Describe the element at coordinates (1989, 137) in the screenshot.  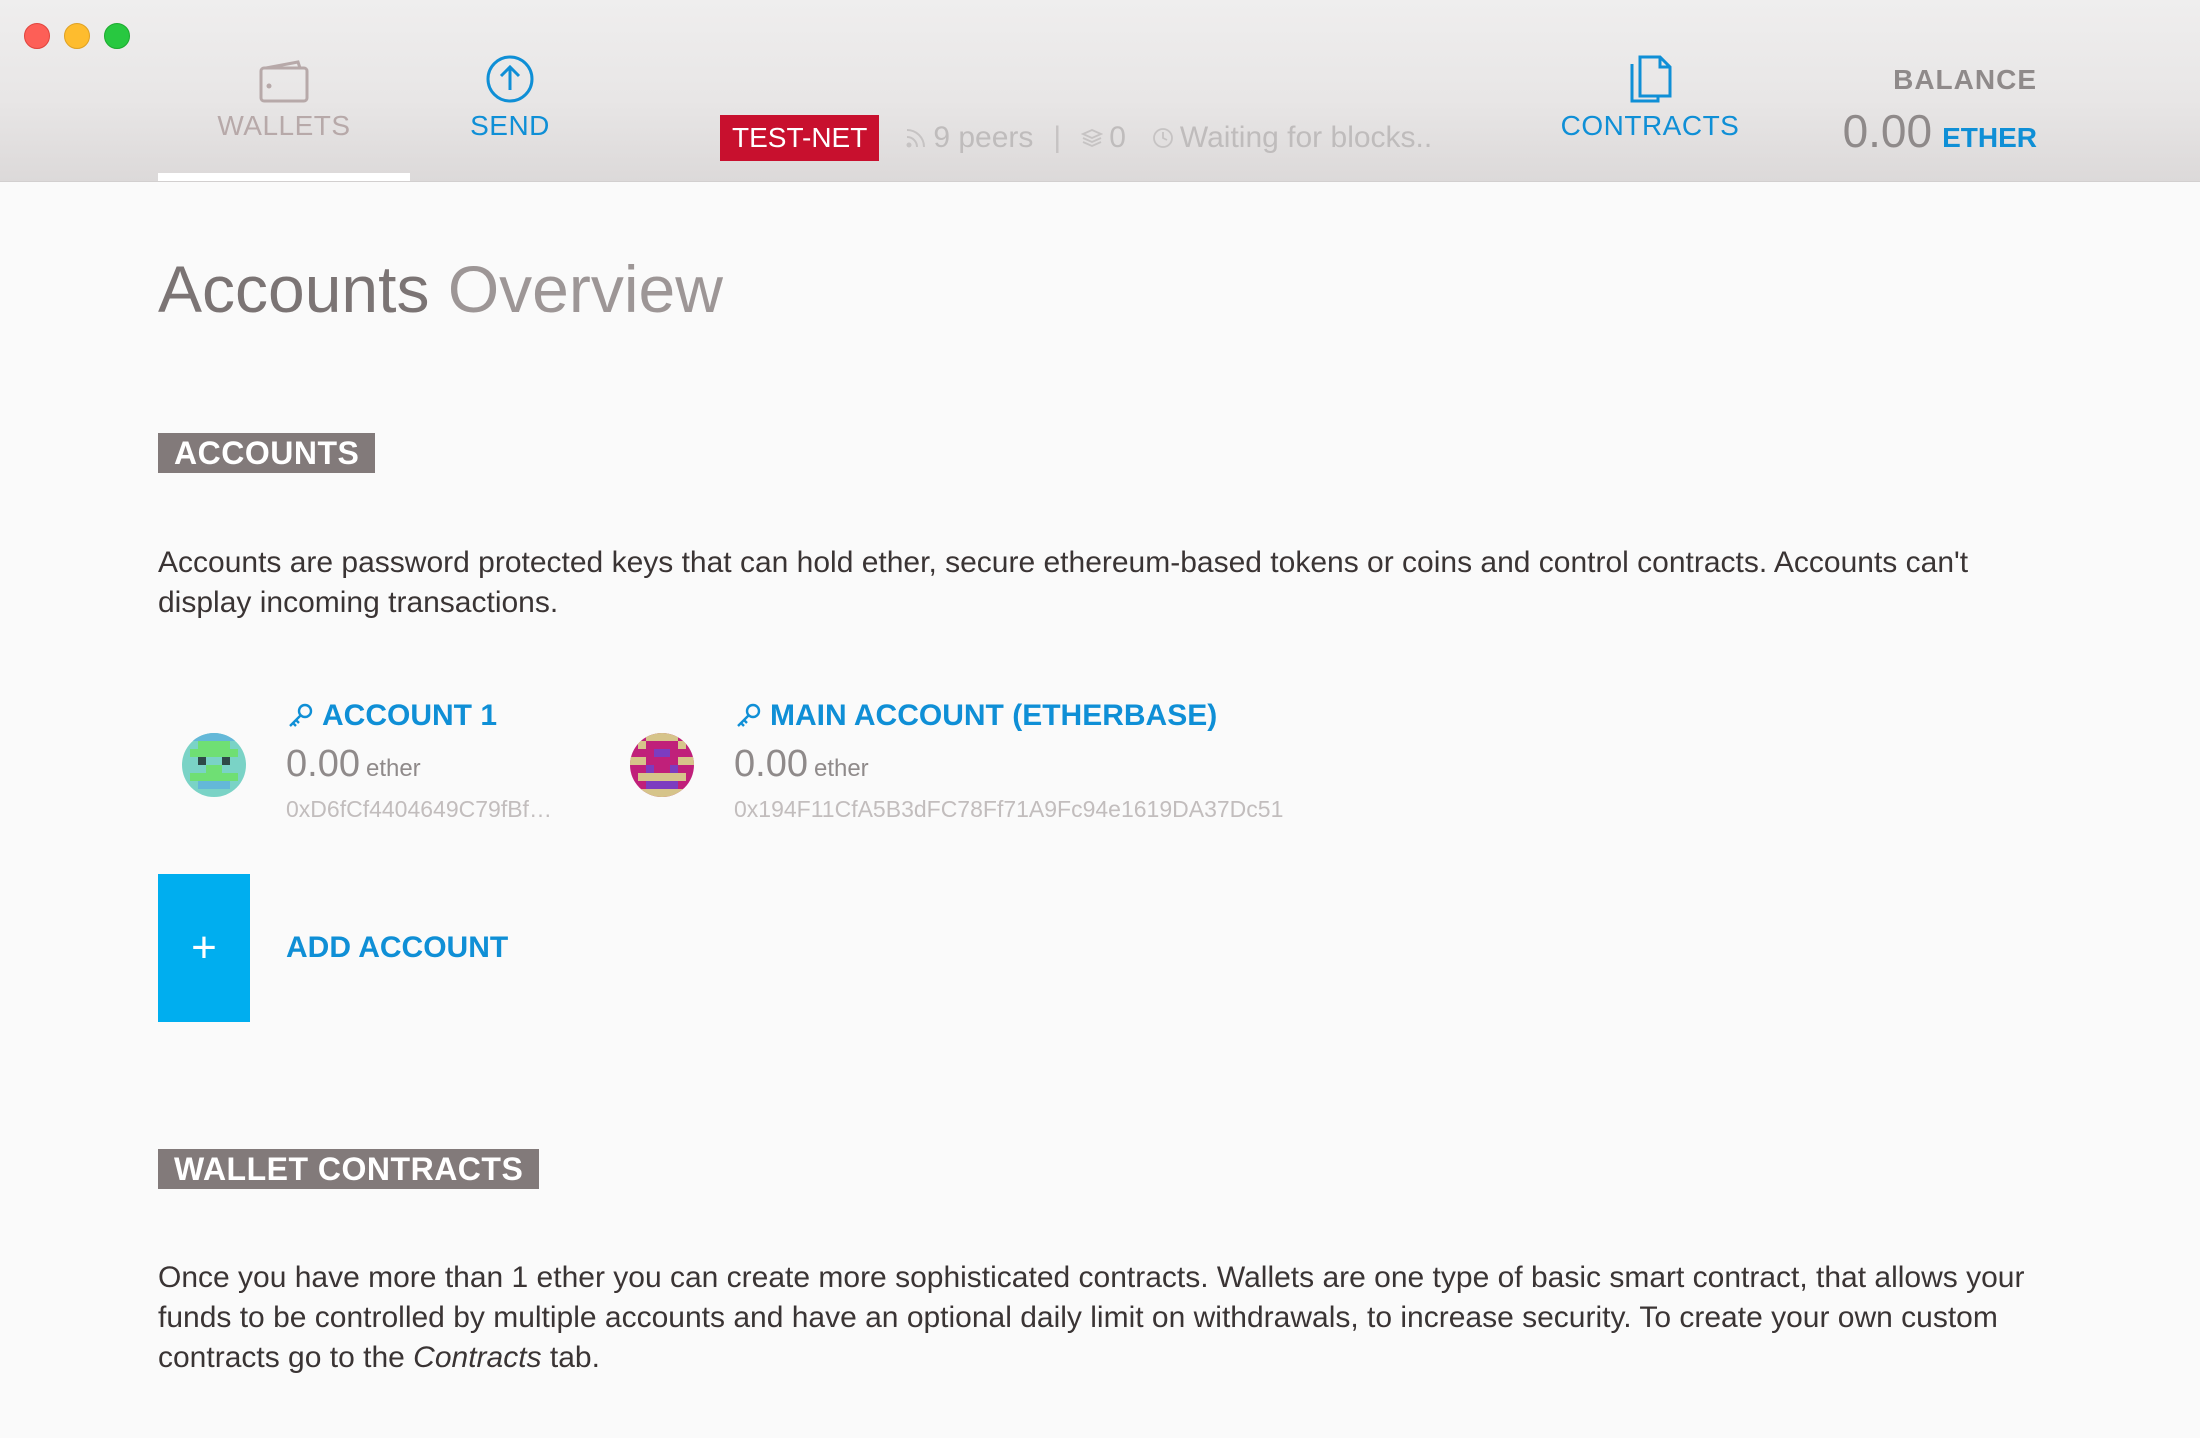
I see `balance-unit: ETHER` at that location.